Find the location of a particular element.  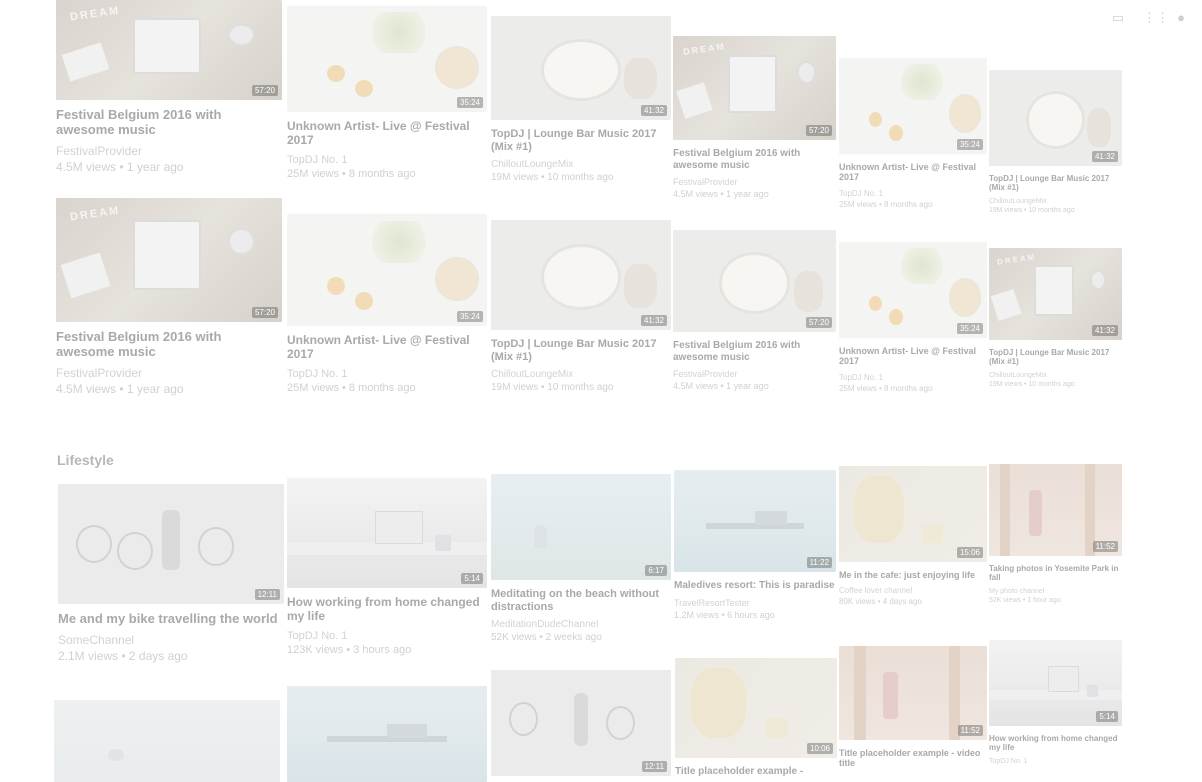

video-card: 10:06 Title placeholder example - is located at coordinates (756, 718).